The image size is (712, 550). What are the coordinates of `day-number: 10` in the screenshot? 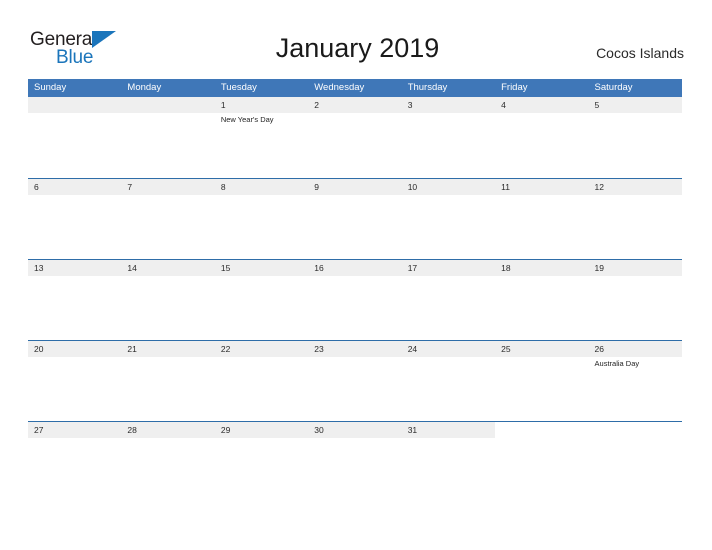 It's located at (412, 187).